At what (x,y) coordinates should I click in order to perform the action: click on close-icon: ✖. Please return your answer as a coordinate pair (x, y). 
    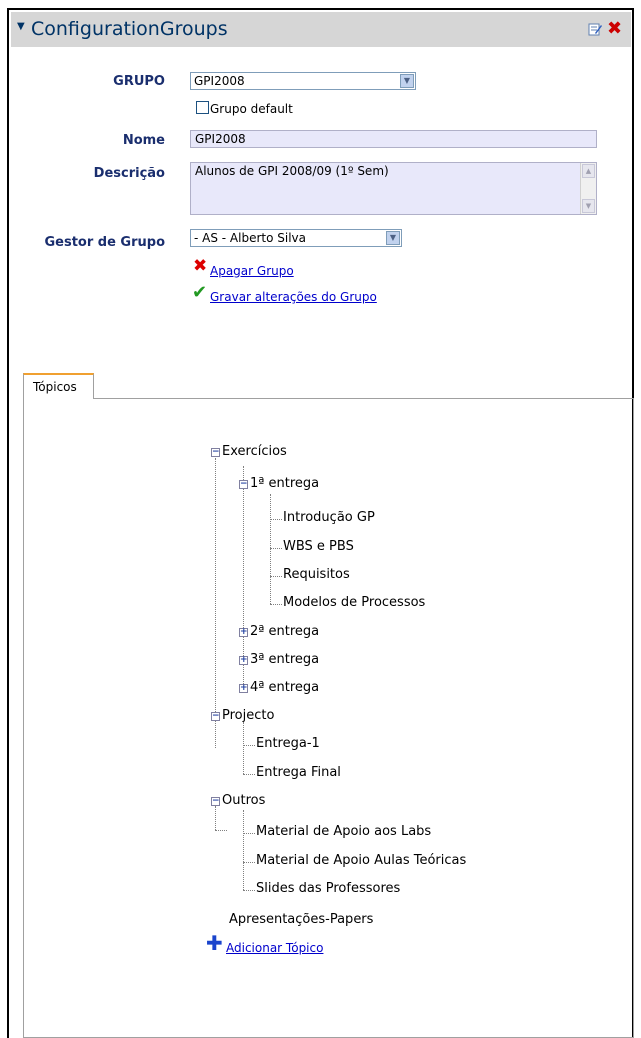
    Looking at the image, I should click on (615, 29).